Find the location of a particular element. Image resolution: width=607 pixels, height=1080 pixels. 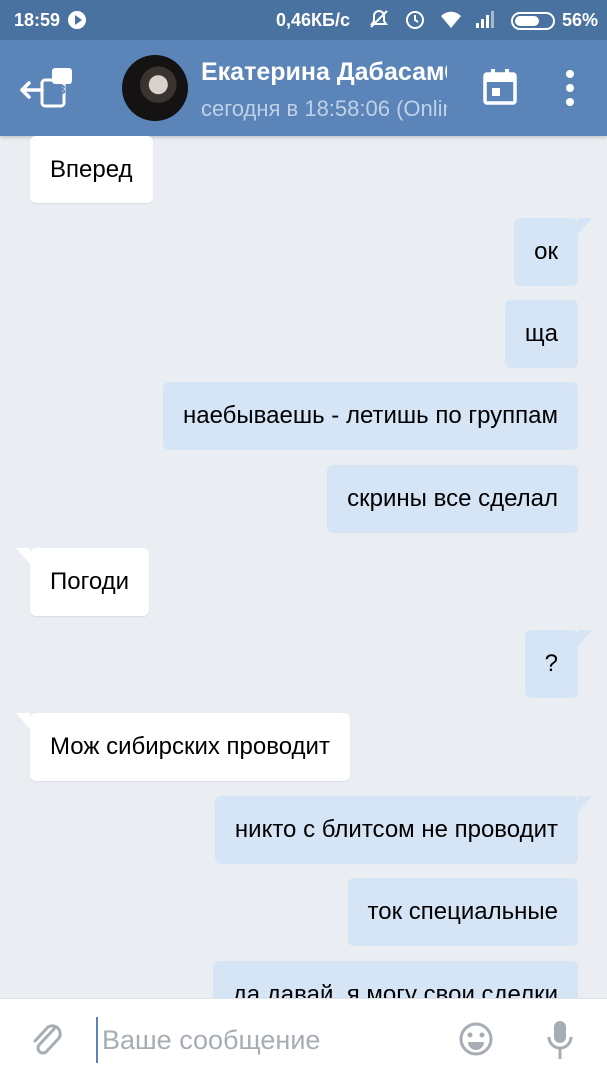

message-bubble-incoming: Вперед is located at coordinates (91, 169).